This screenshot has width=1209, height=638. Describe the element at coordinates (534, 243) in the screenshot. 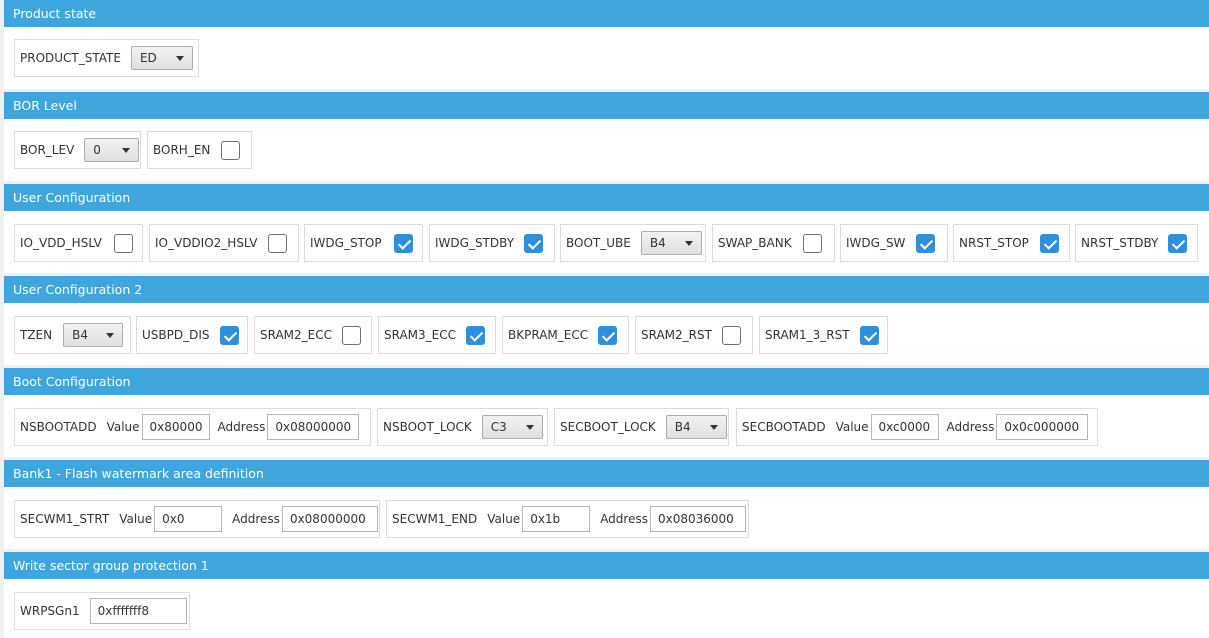

I see `iwdg-stdby-checkbox` at that location.